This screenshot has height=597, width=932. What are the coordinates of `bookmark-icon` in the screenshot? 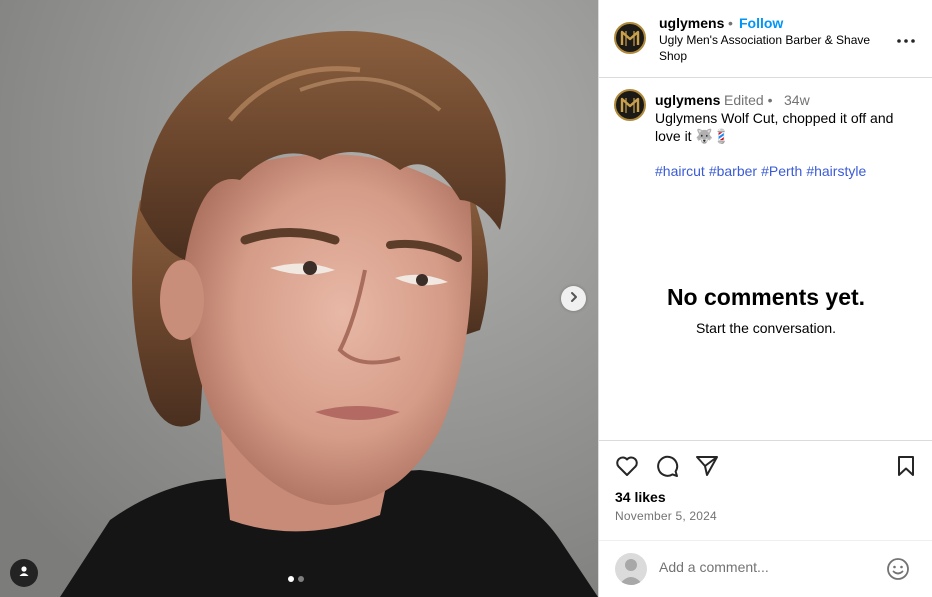 It's located at (906, 468).